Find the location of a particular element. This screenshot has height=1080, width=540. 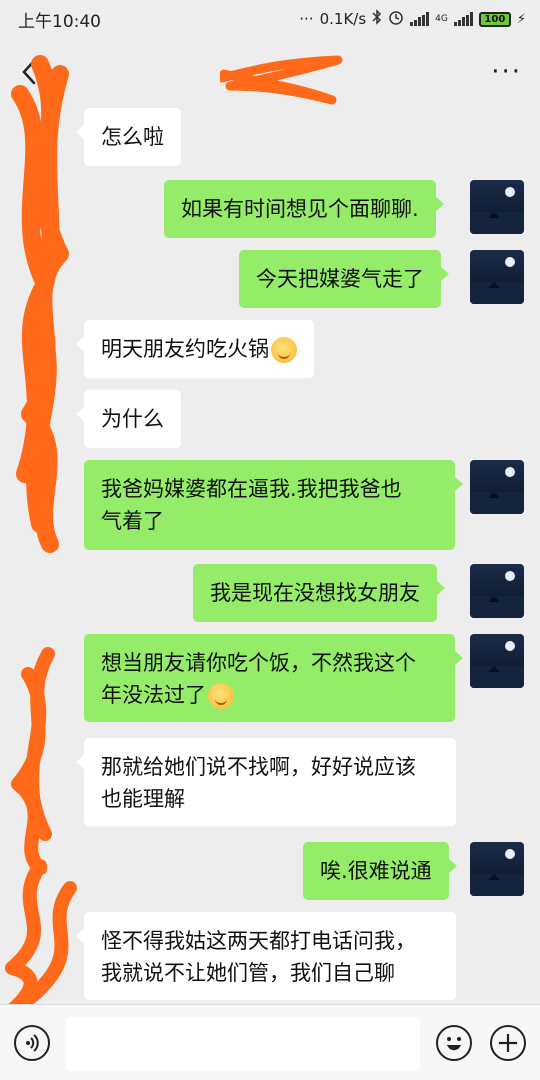

message-text-line: 气着了 is located at coordinates (132, 521).